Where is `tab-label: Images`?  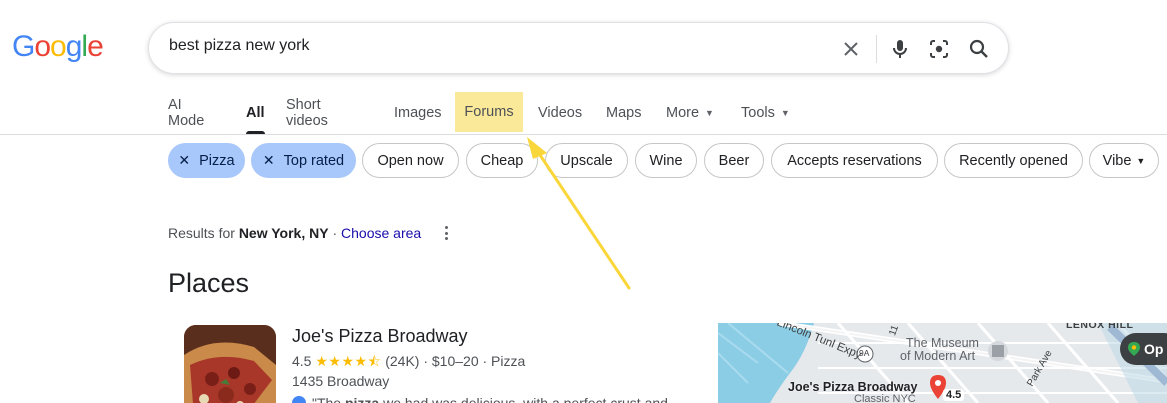 tab-label: Images is located at coordinates (418, 113).